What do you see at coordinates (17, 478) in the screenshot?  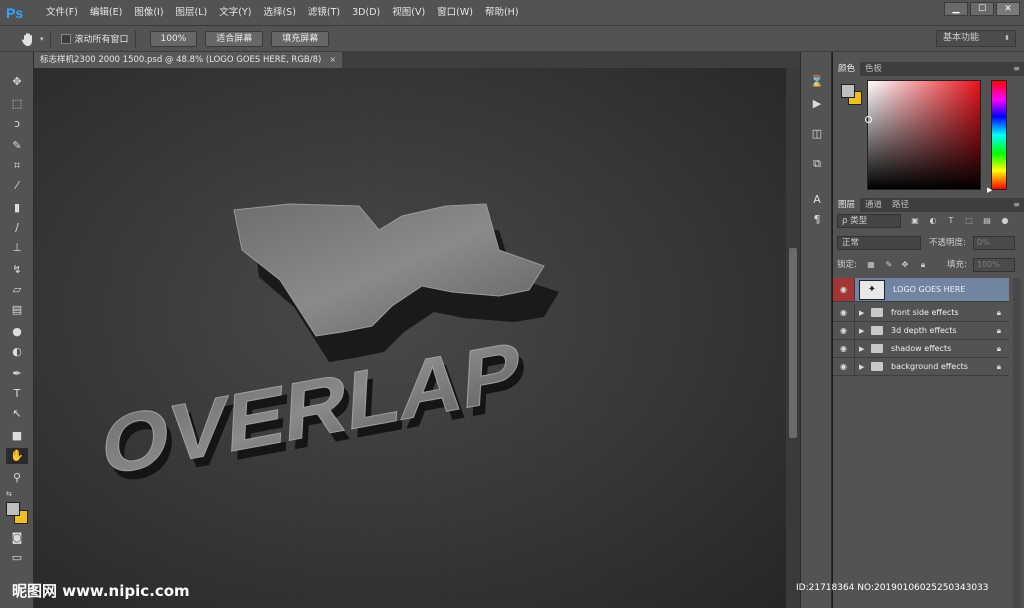 I see `zoom-tool-icon: ⚲` at bounding box center [17, 478].